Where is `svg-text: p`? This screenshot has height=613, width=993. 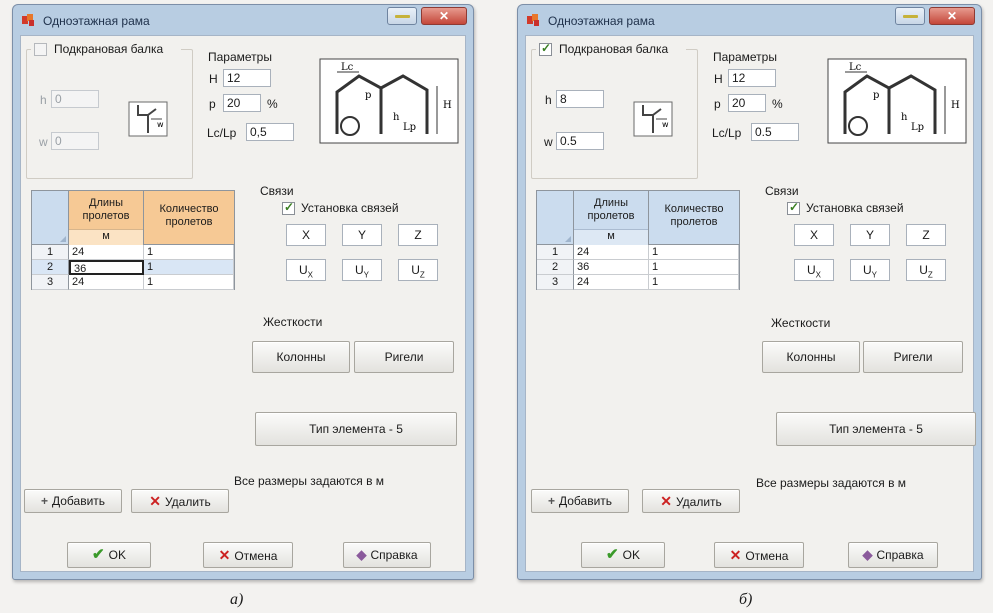
svg-text: p is located at coordinates (876, 95).